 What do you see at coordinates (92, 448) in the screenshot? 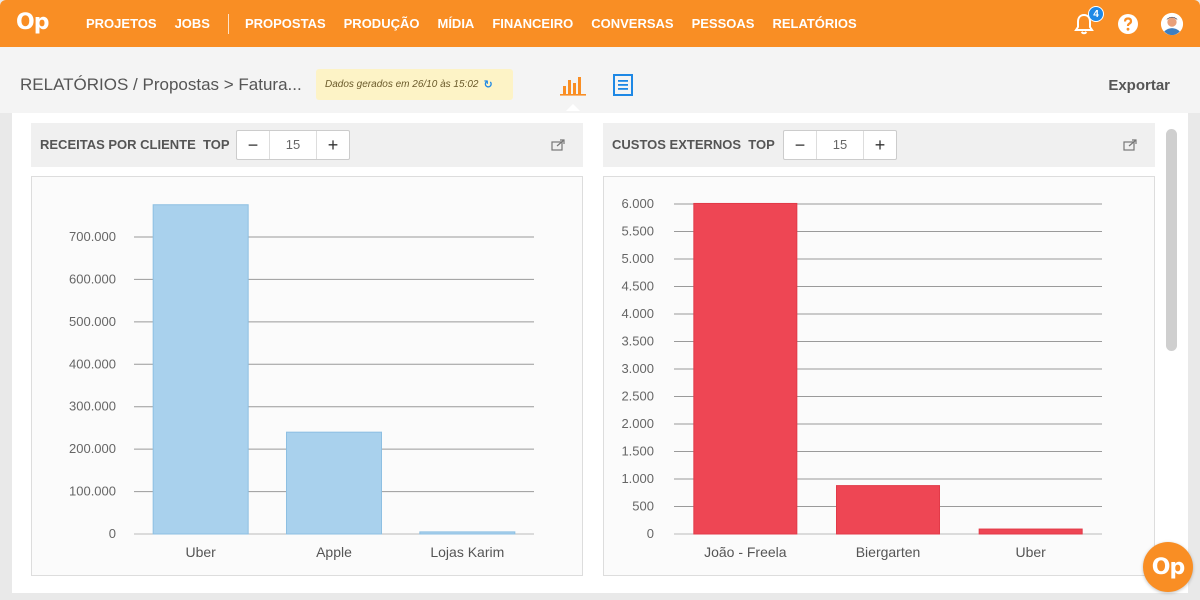
I see `revenue-ytick-label: 200.000` at bounding box center [92, 448].